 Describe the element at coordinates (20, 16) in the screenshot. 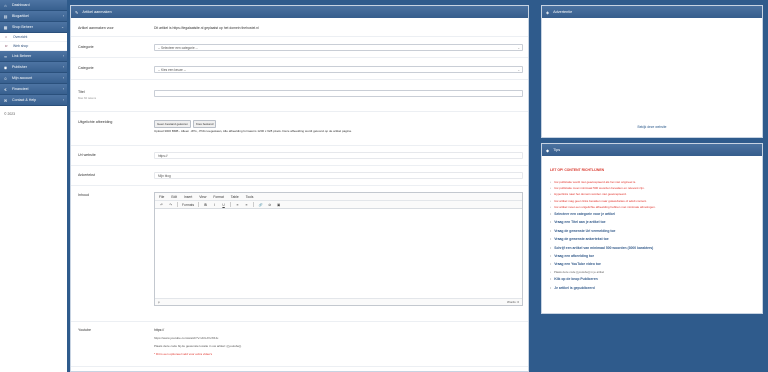

I see `sidebar-item-label: Blogartikel` at that location.